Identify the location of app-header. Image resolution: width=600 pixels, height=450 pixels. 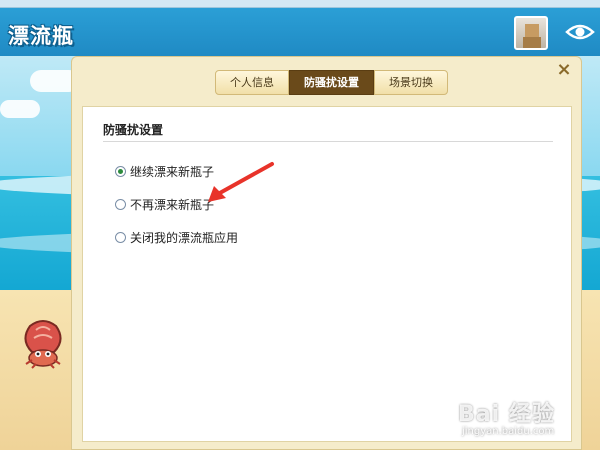
(300, 32).